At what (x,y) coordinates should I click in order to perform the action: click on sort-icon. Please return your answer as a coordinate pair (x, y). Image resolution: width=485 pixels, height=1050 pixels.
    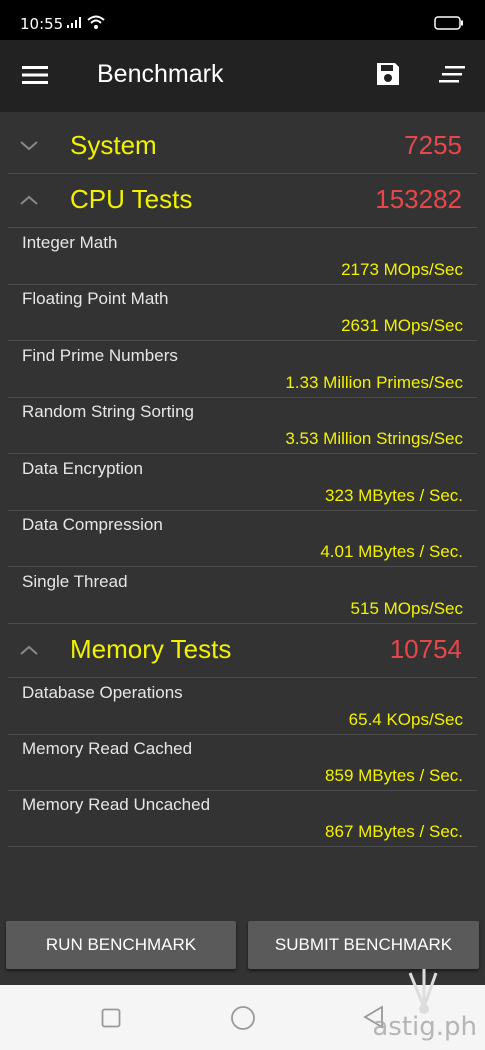
    Looking at the image, I should click on (452, 75).